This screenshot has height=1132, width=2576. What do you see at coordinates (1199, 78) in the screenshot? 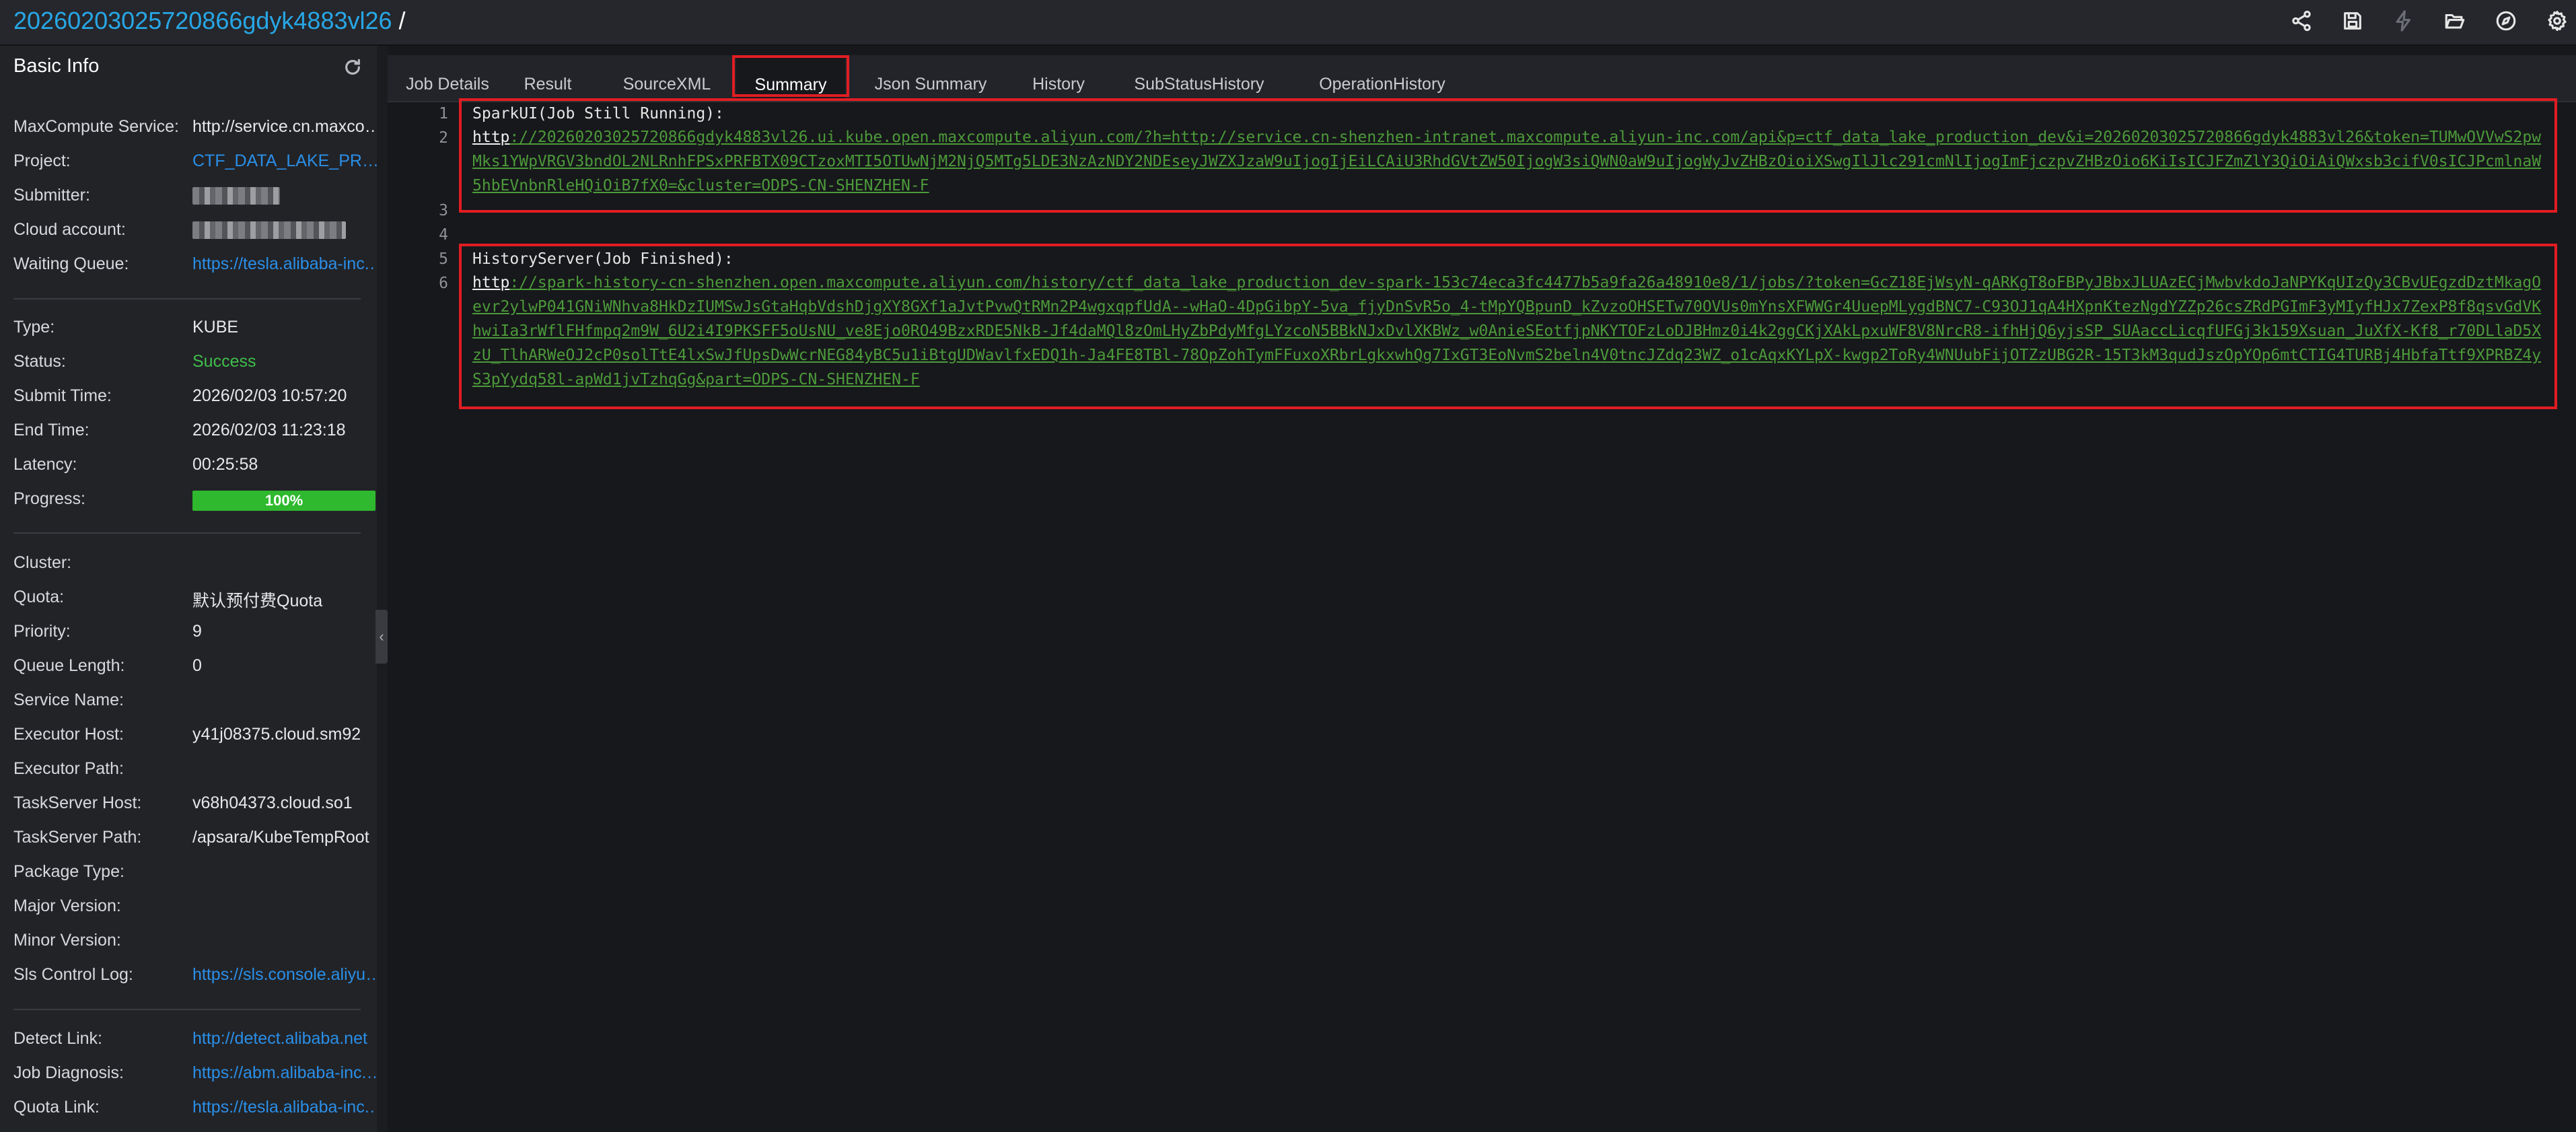
I see `tab-substatushistory: SubStatusHistory` at bounding box center [1199, 78].